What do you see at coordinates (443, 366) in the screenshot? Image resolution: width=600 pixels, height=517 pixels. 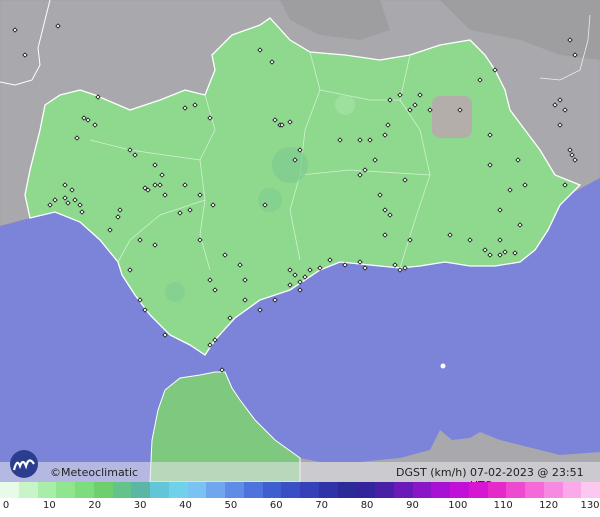 I see `alboran-island` at bounding box center [443, 366].